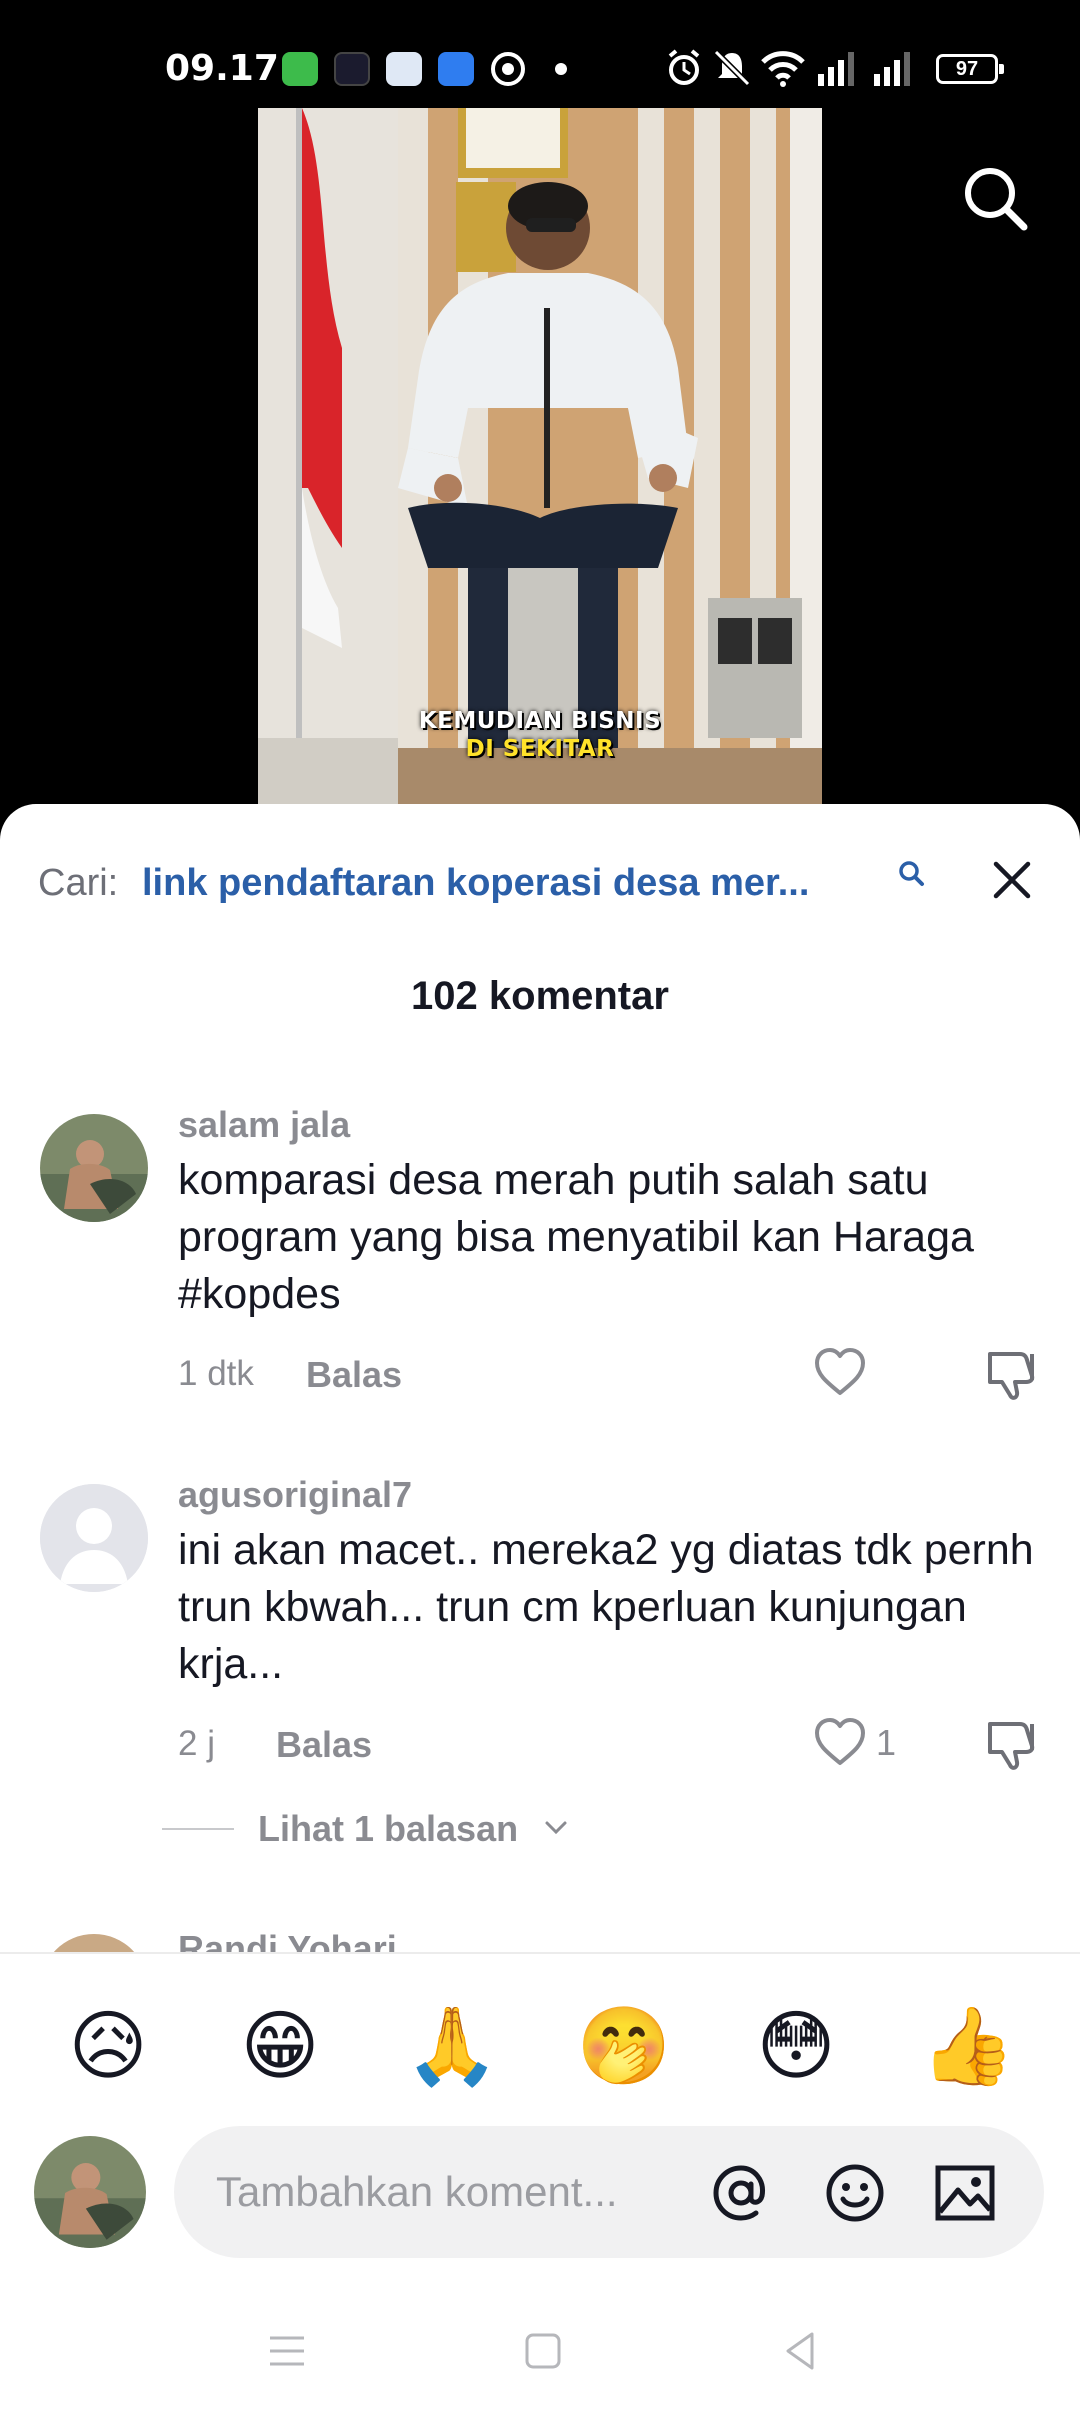 This screenshot has height=2412, width=1080. I want to click on alarm-icon, so click(684, 67).